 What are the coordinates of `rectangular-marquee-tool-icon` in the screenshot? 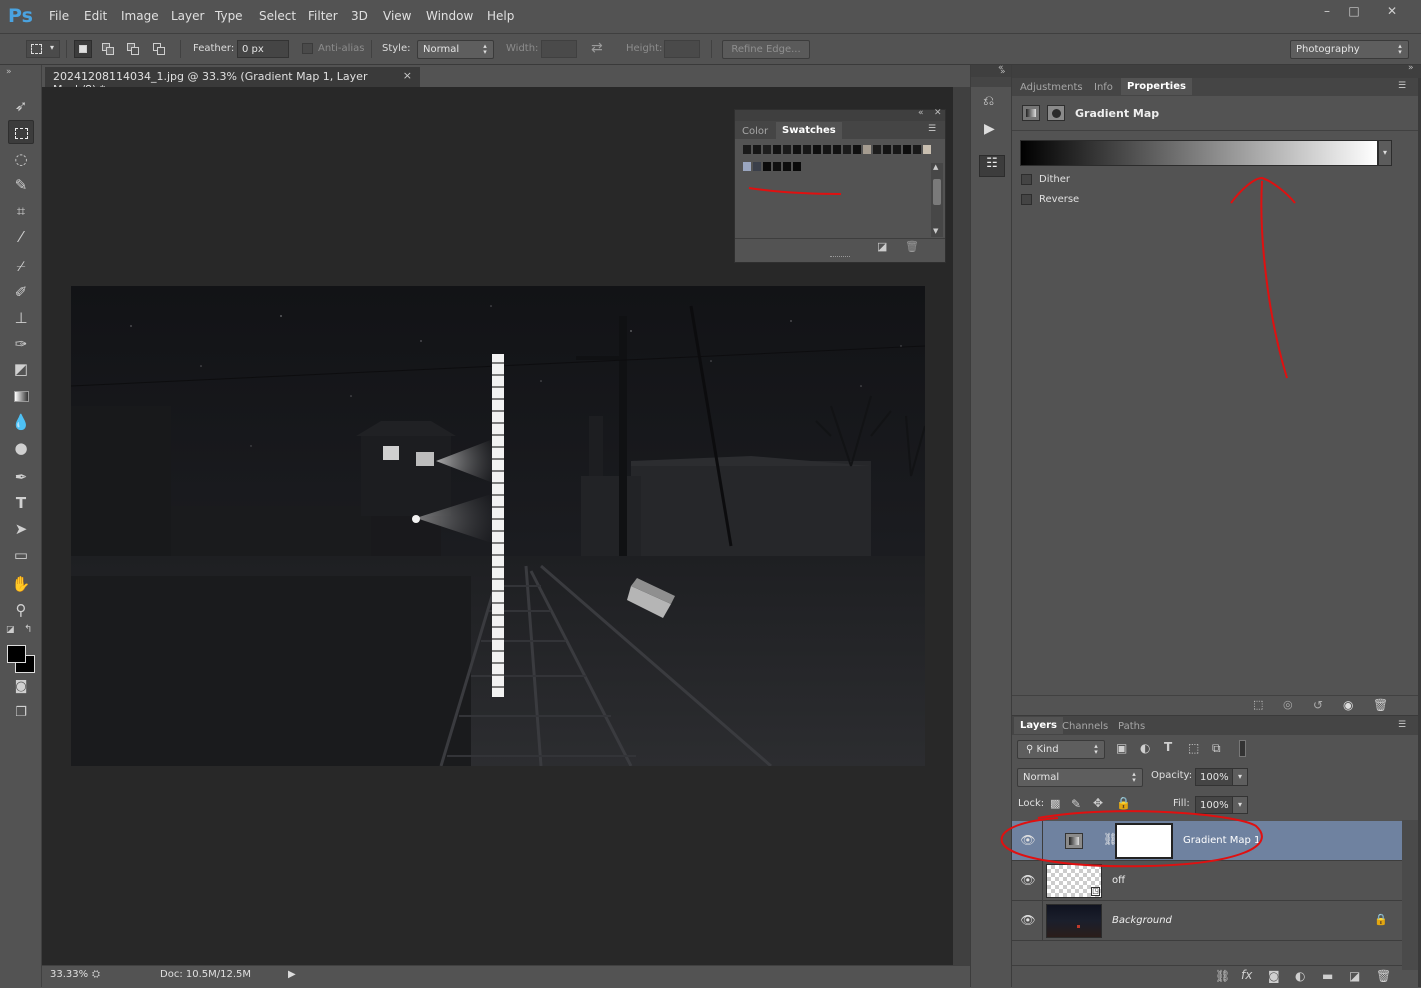 It's located at (21, 132).